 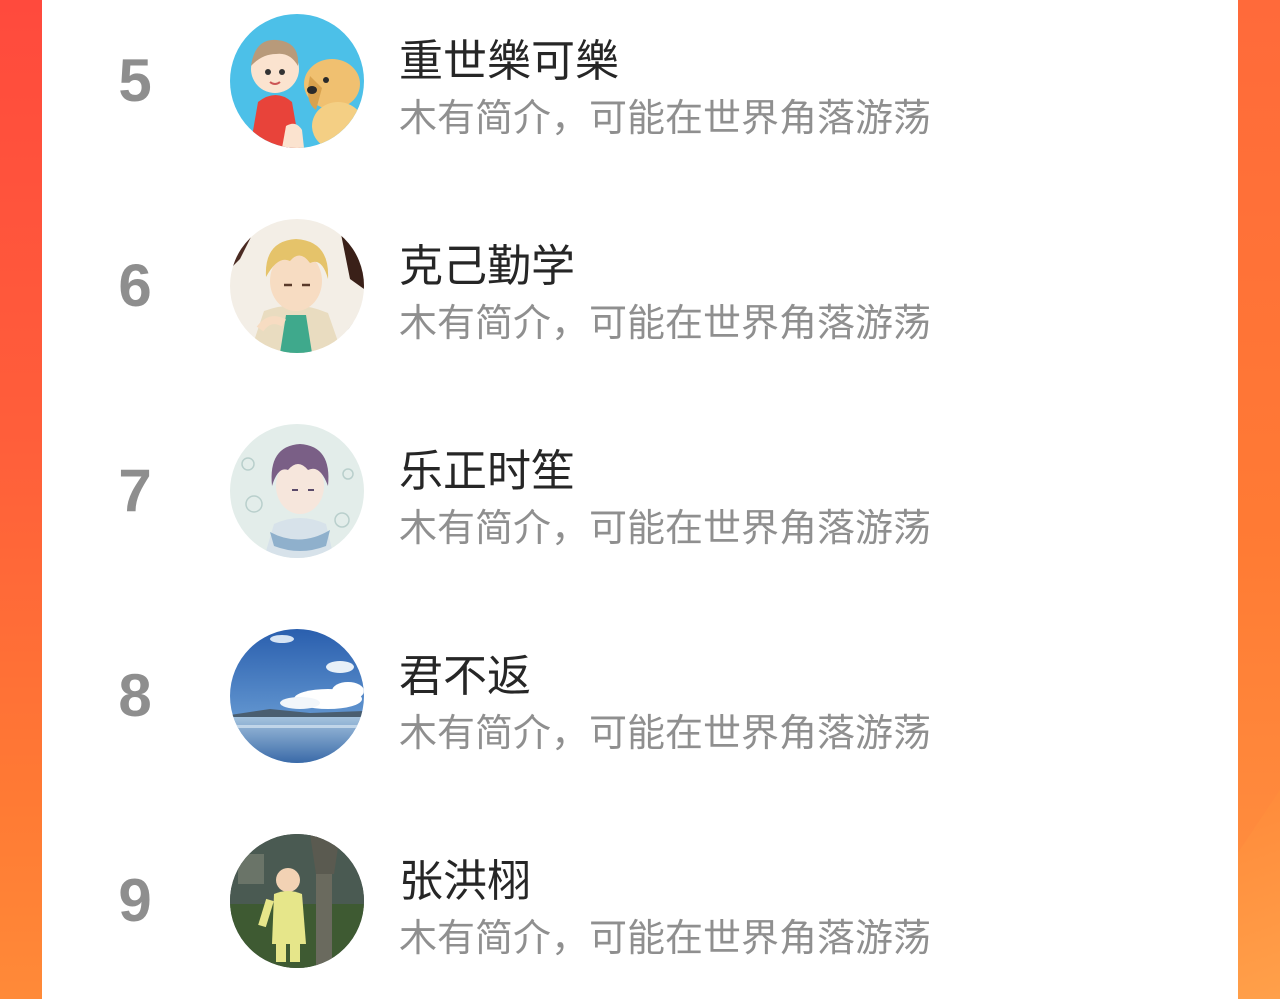 What do you see at coordinates (465, 882) in the screenshot?
I see `user-name: 张洪栩` at bounding box center [465, 882].